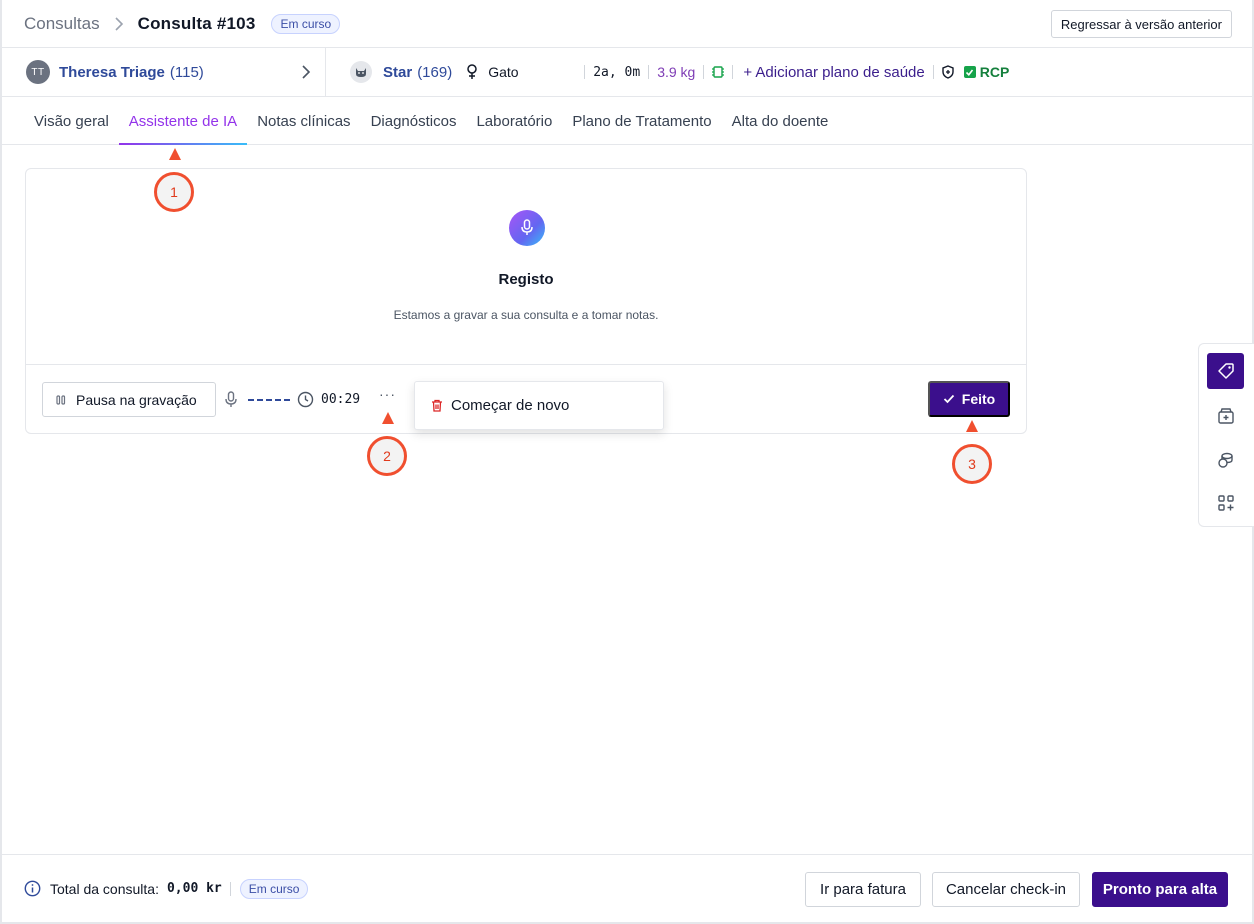  Describe the element at coordinates (1225, 416) in the screenshot. I see `archive-plus-icon` at that location.